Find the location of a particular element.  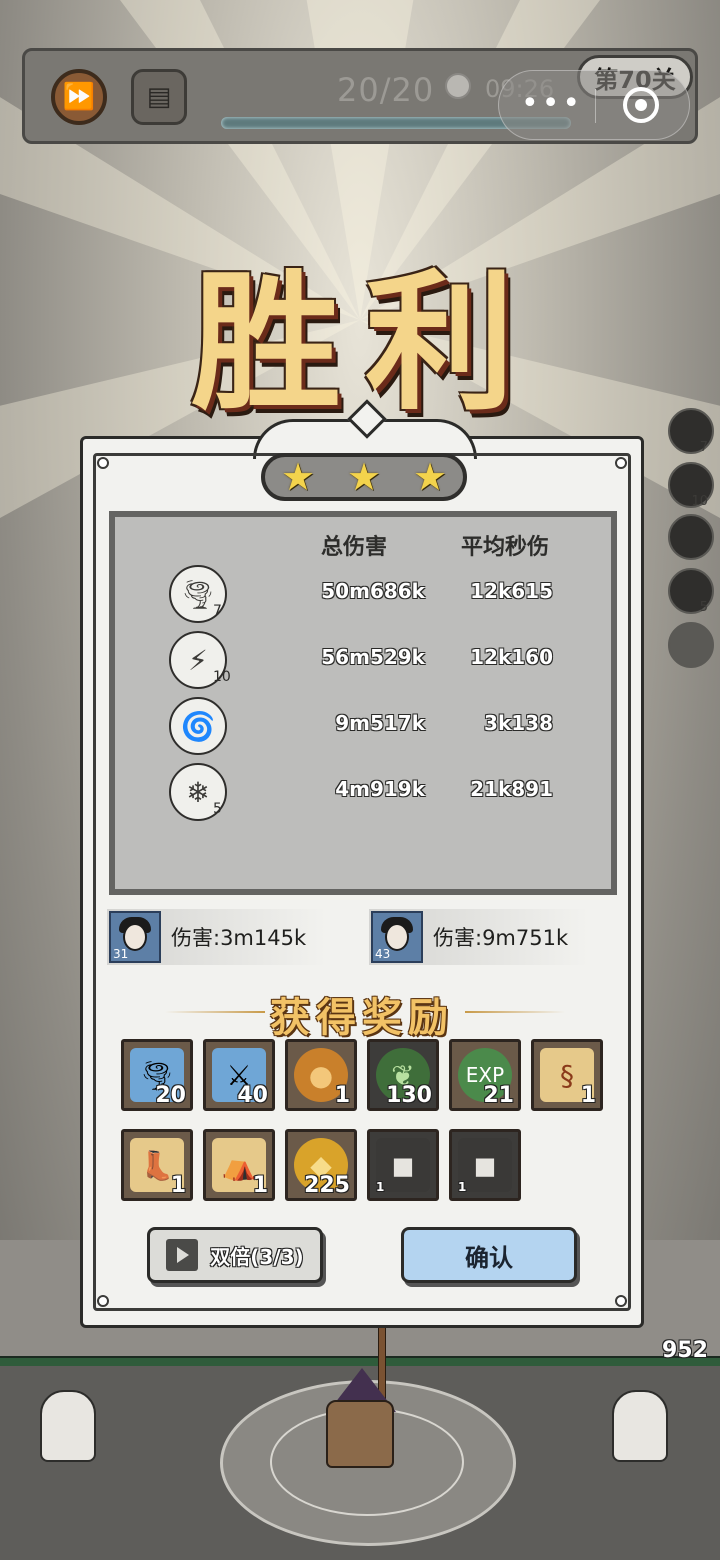

wizard-character is located at coordinates (360, 1434).